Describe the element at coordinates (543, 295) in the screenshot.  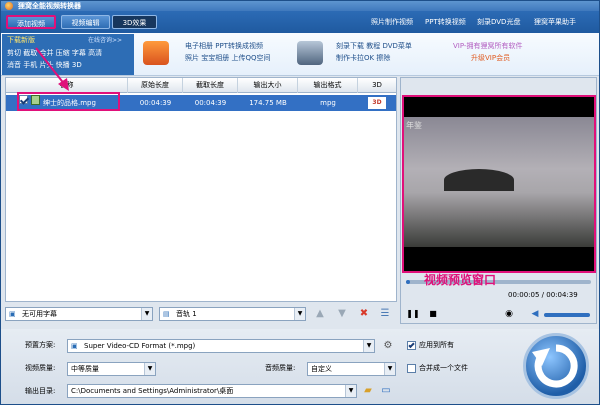
I see `playback-time: 00:00:05 / 00:04:39` at that location.